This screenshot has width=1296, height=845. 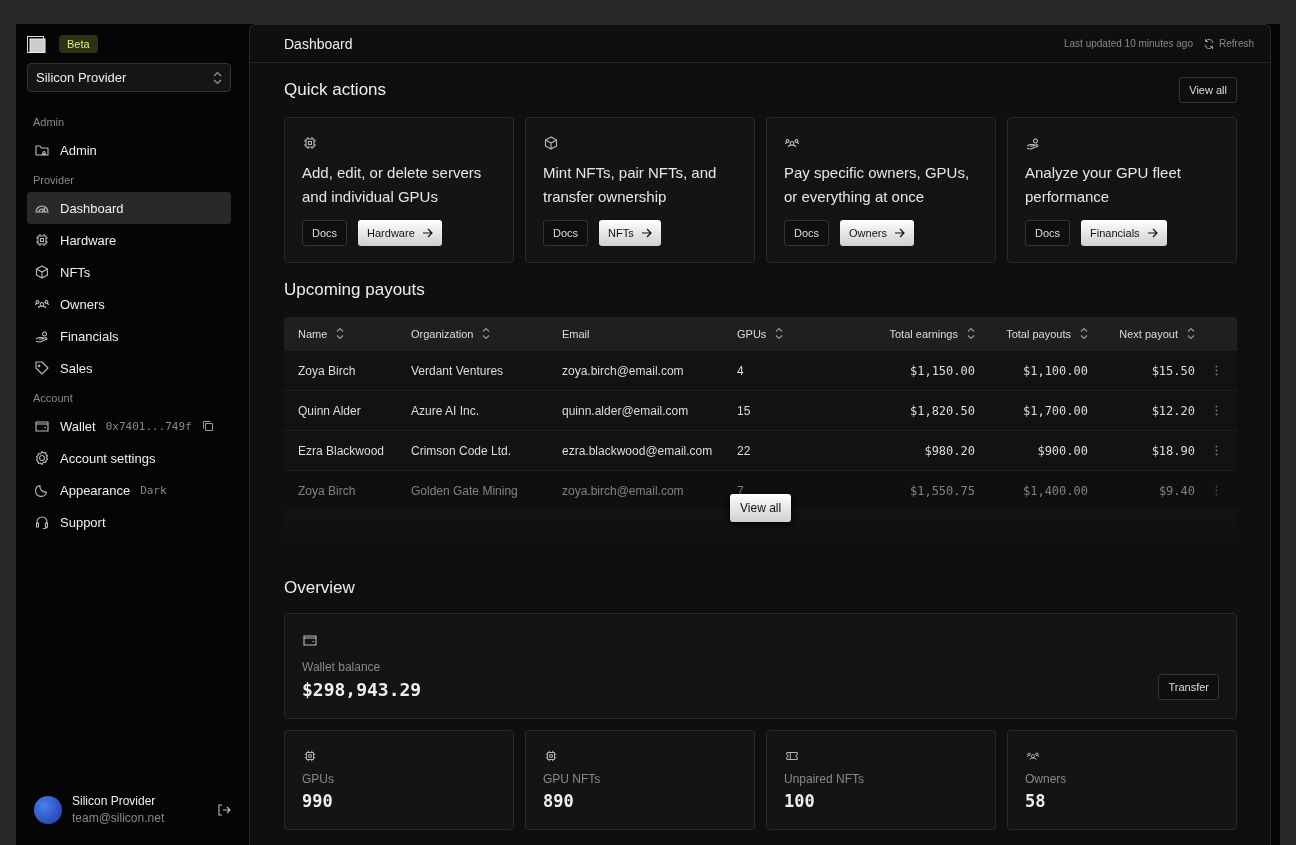 I want to click on table-cell: $15.50, so click(x=1173, y=370).